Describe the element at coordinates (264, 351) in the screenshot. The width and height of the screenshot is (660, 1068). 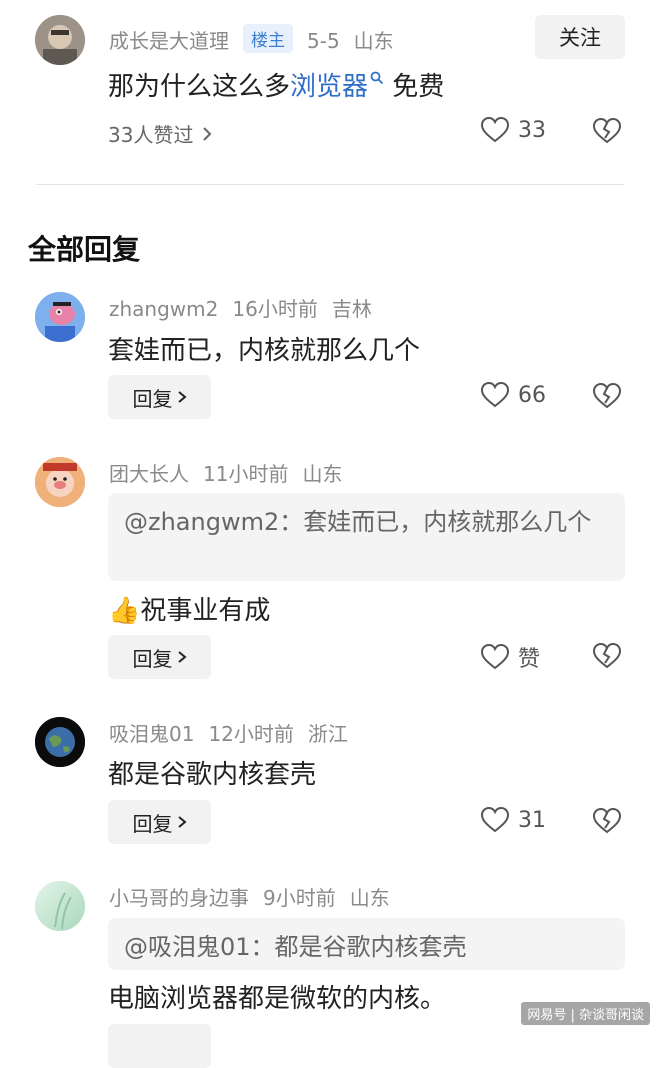
I see `reply-text: 套娃而已，内核就那么几个` at that location.